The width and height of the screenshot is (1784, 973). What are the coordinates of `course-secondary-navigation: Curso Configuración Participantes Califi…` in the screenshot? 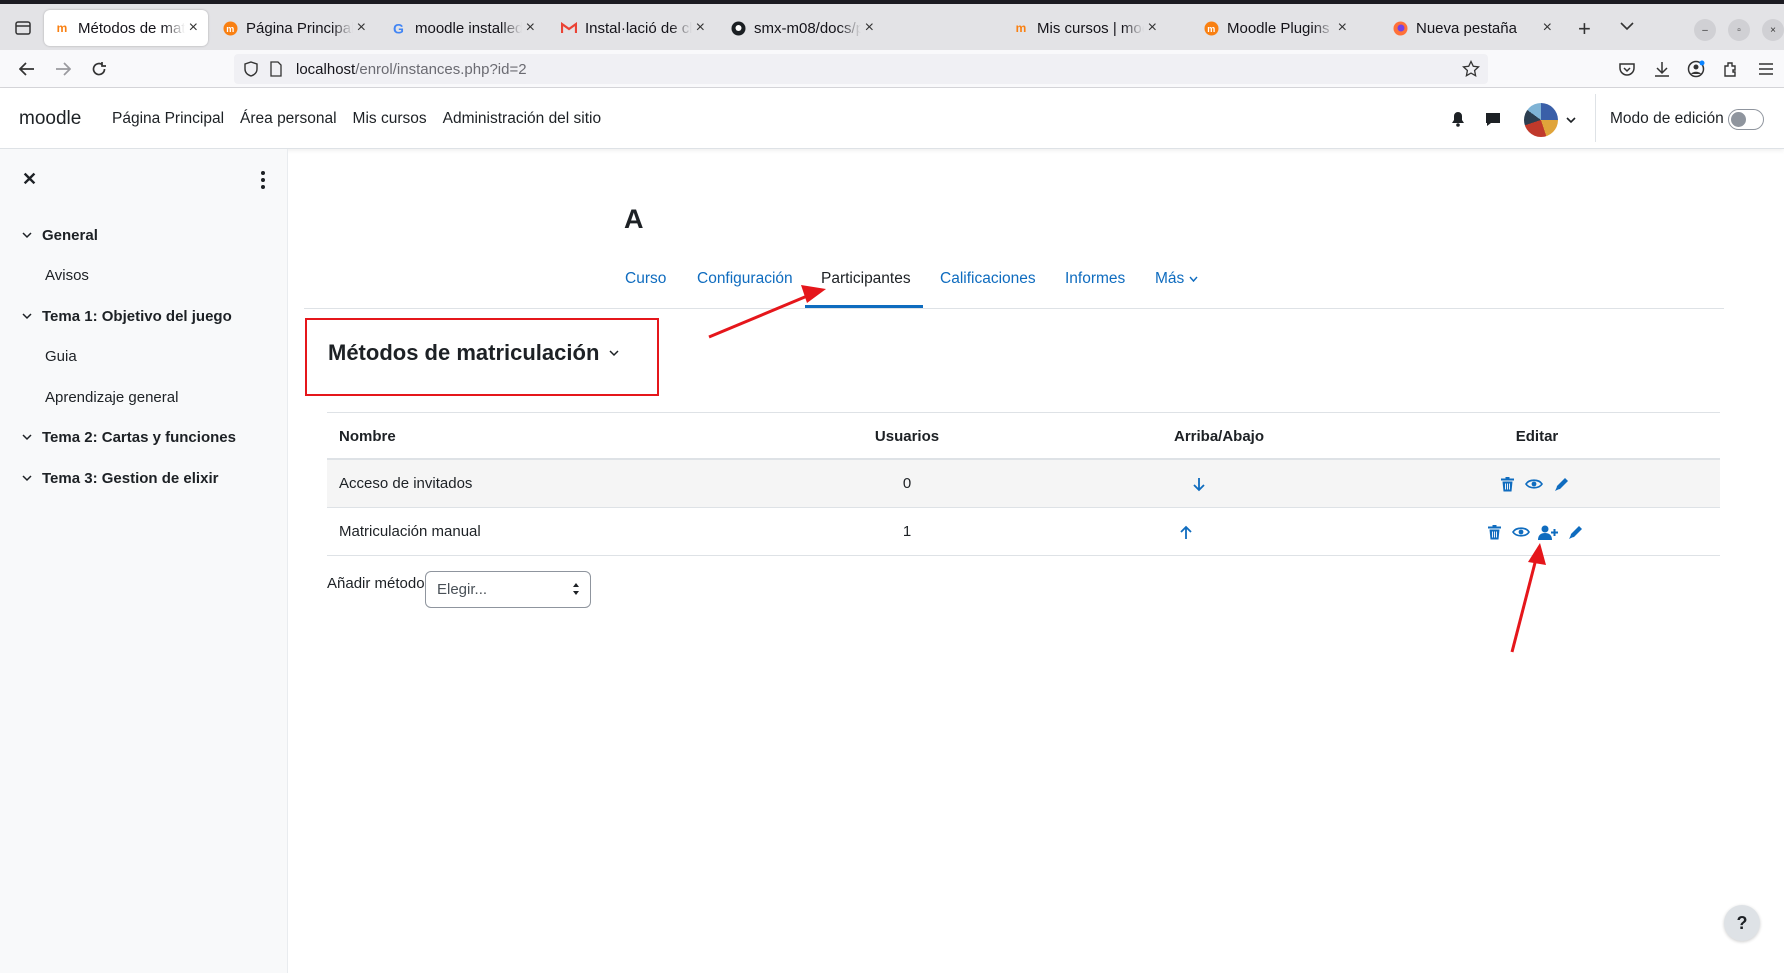 It's located at (1014, 282).